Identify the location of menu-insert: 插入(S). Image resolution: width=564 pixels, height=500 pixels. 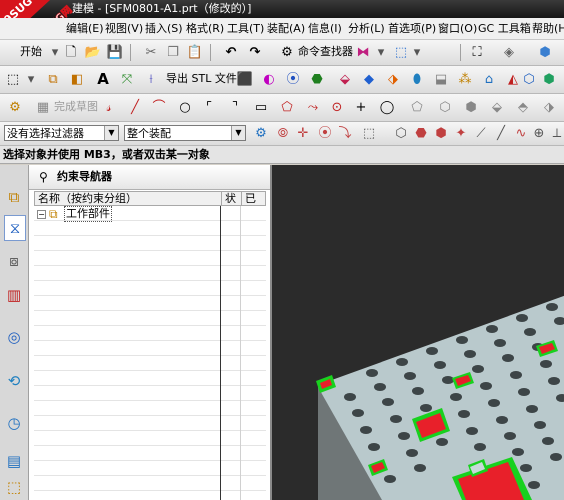
(164, 28).